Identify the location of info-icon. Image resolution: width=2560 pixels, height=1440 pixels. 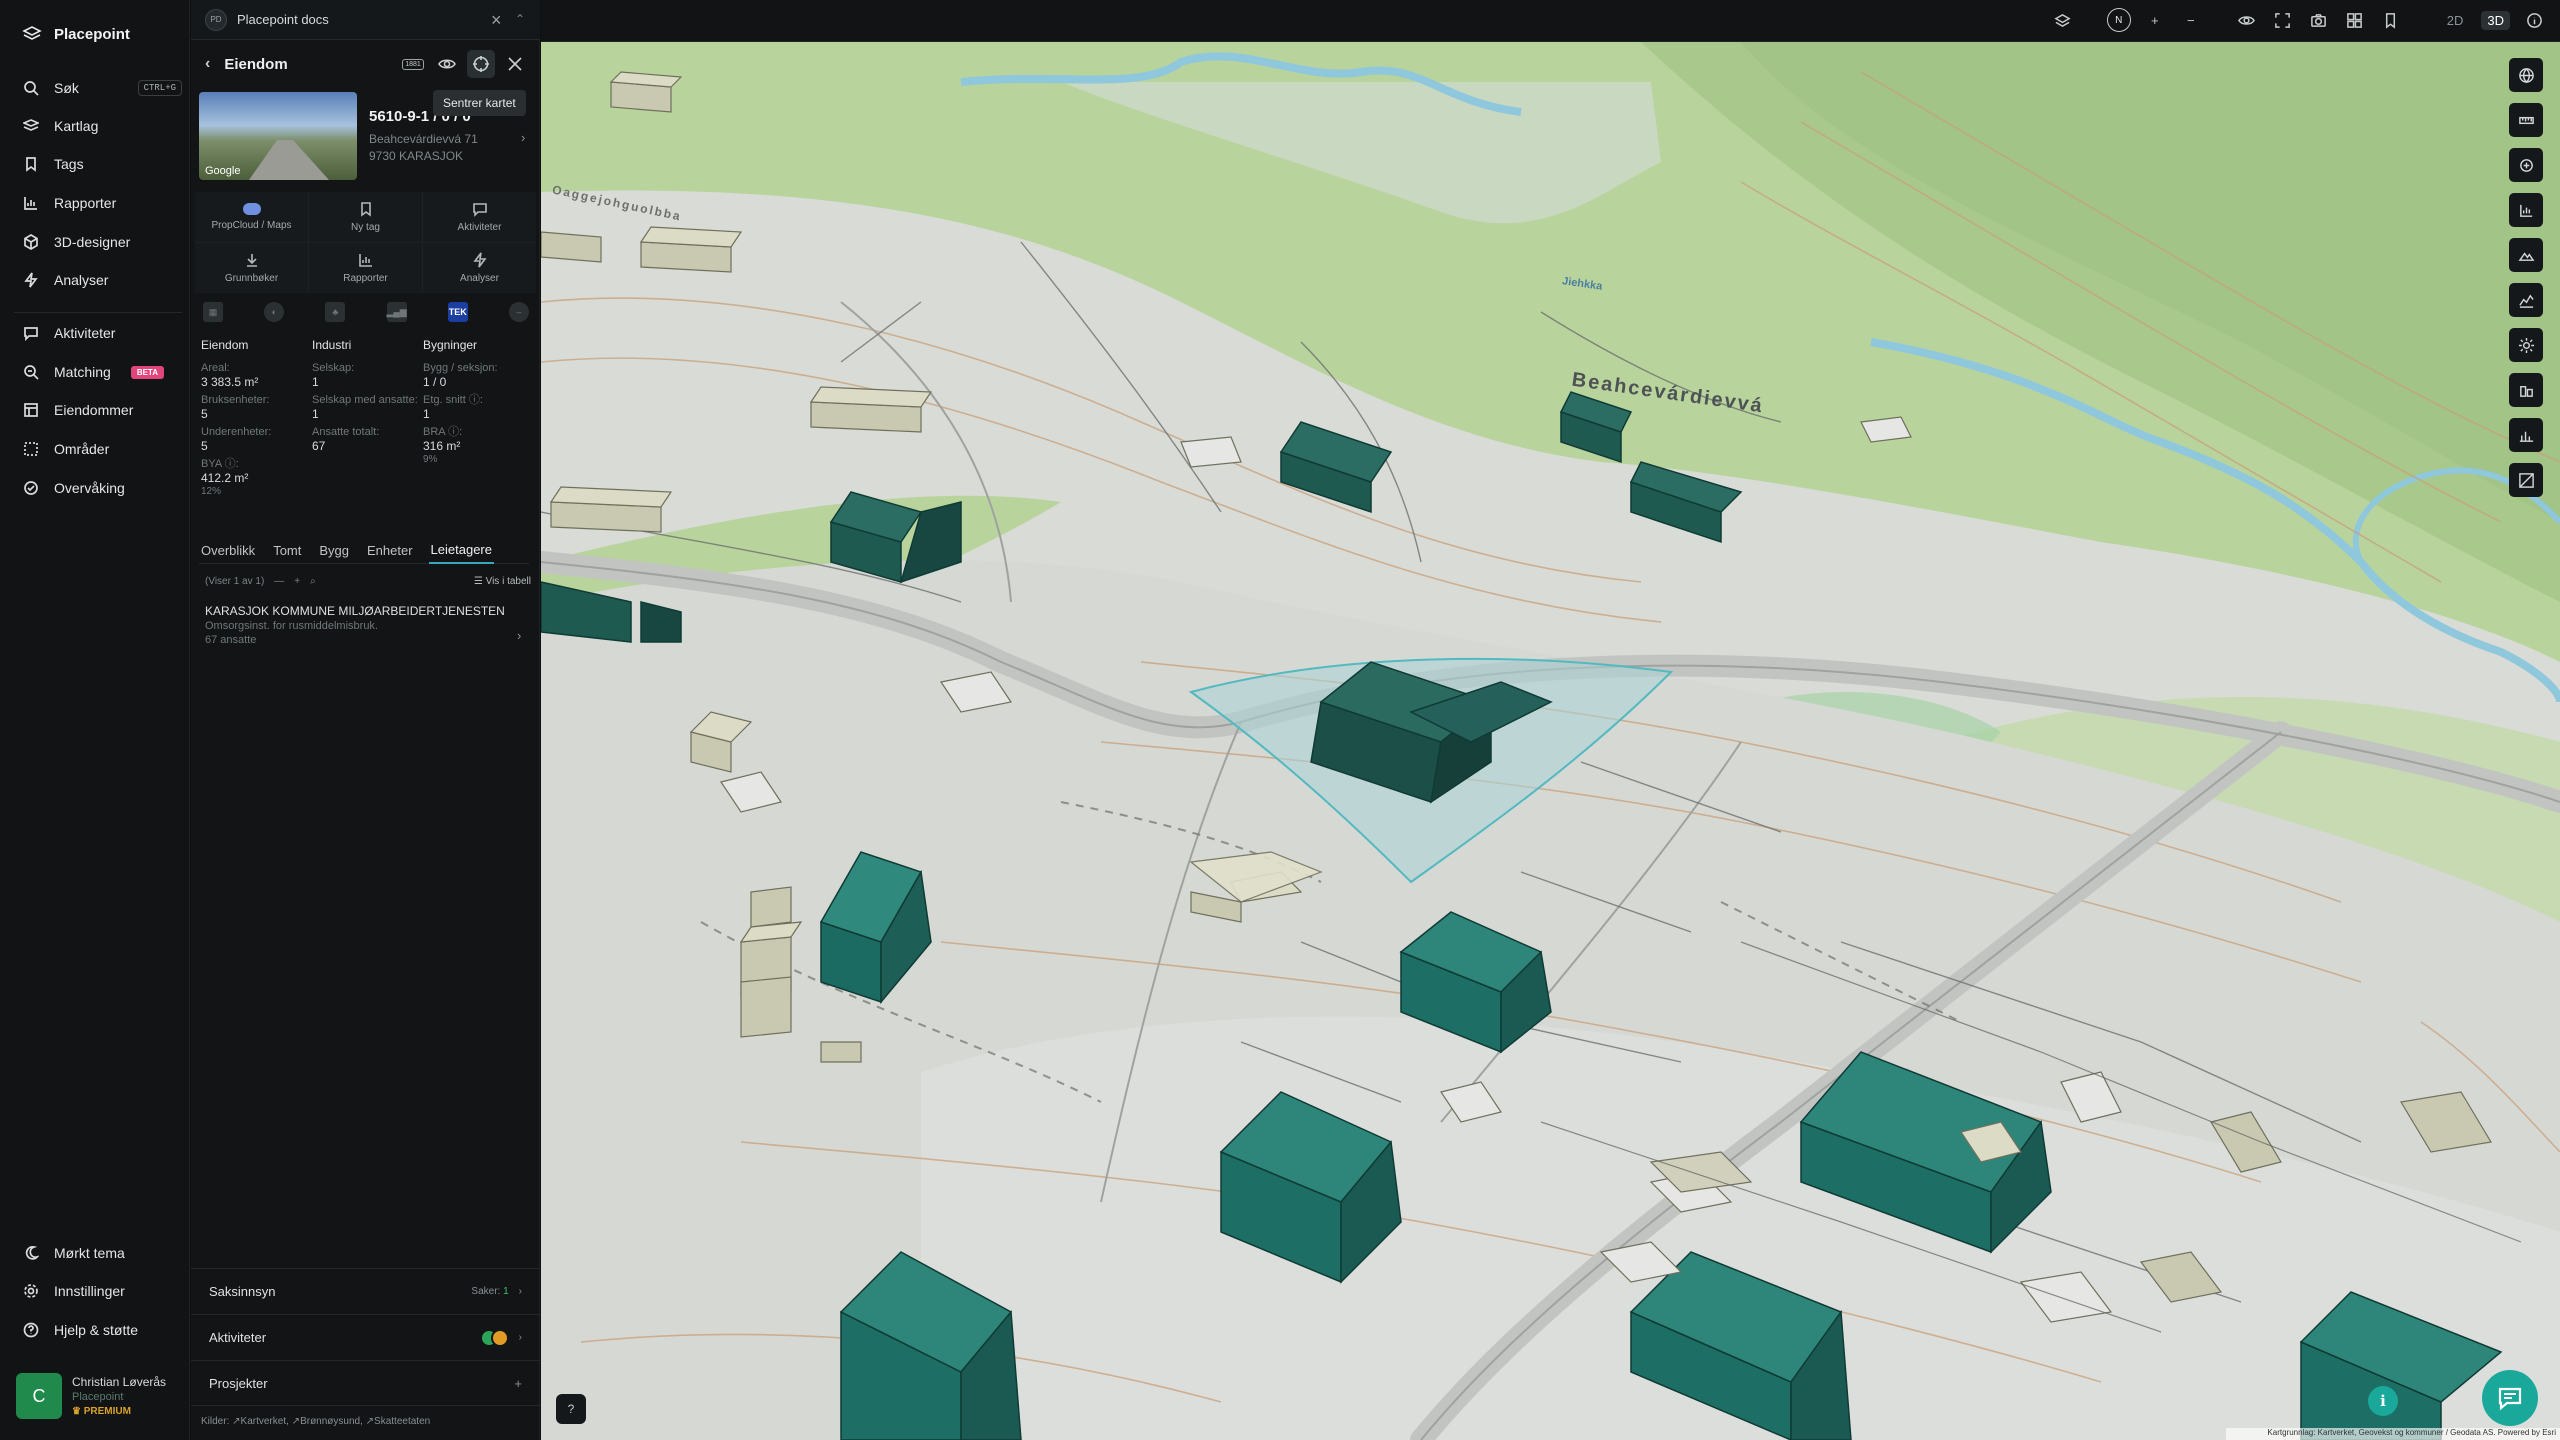
(2534, 20).